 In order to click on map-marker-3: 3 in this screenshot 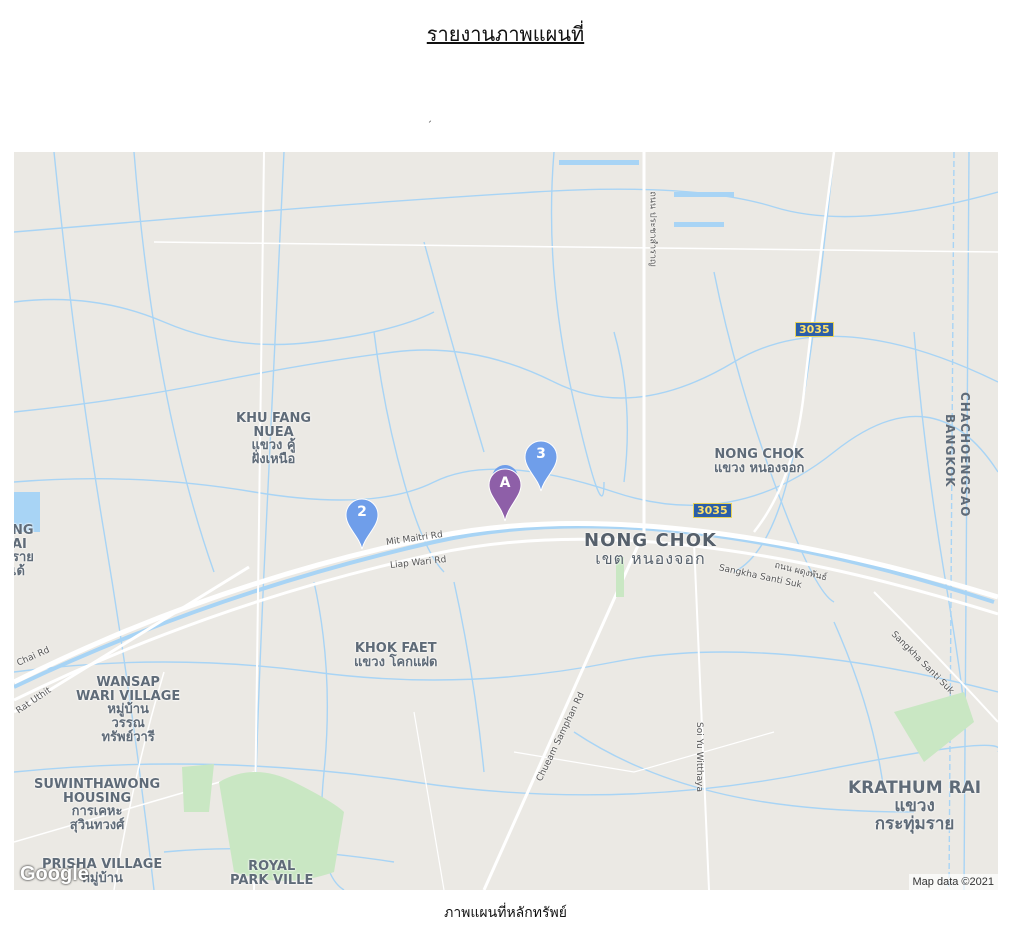, I will do `click(541, 466)`.